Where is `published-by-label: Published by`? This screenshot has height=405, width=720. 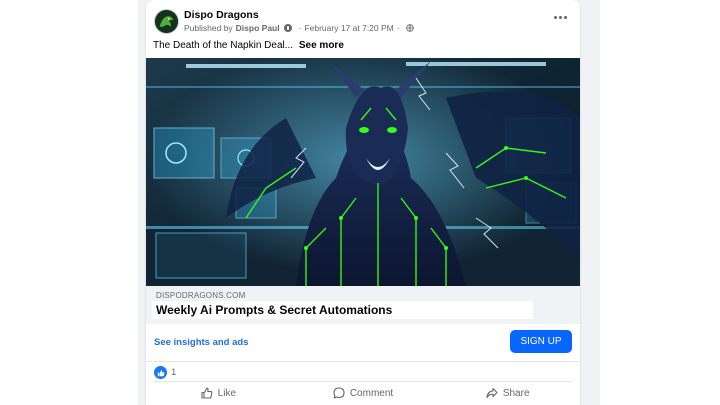 published-by-label: Published by is located at coordinates (208, 28).